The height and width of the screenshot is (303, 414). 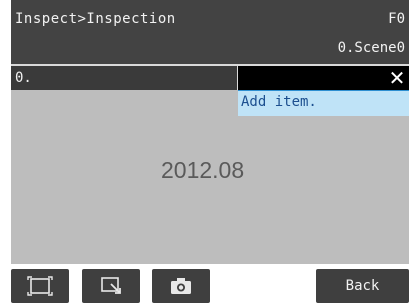 I want to click on dropdown-header: ✕, so click(x=323, y=78).